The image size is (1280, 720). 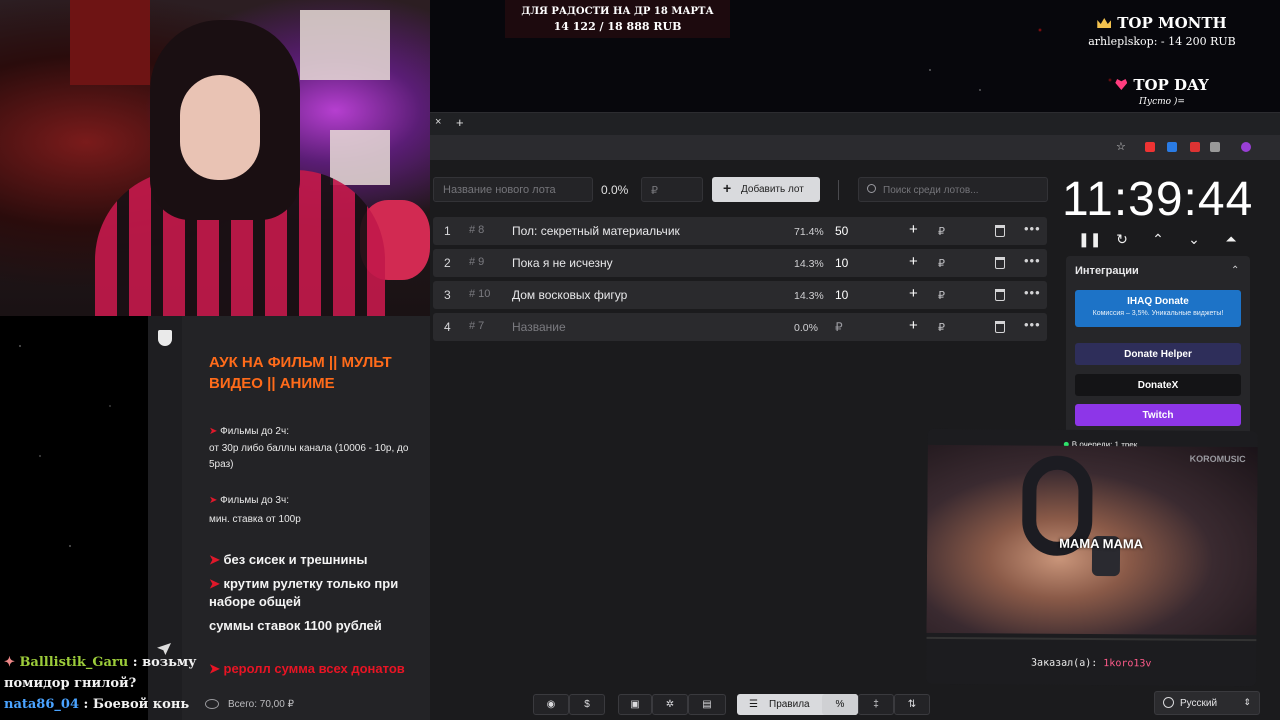 I want to click on profile-avatar, so click(x=1246, y=147).